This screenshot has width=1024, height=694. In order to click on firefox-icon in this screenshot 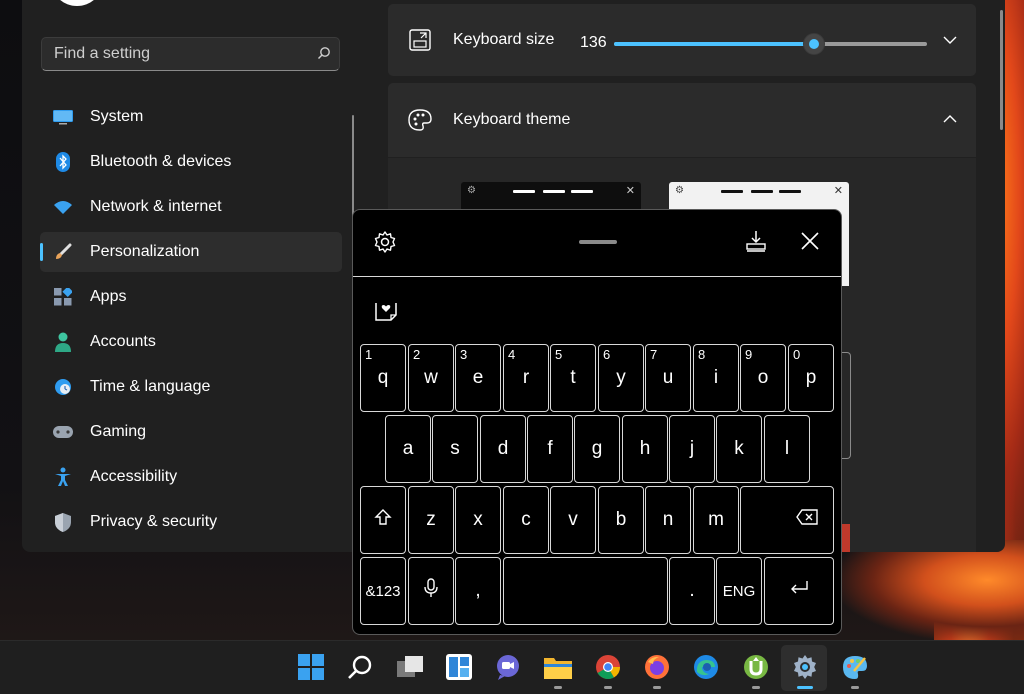, I will do `click(657, 670)`.